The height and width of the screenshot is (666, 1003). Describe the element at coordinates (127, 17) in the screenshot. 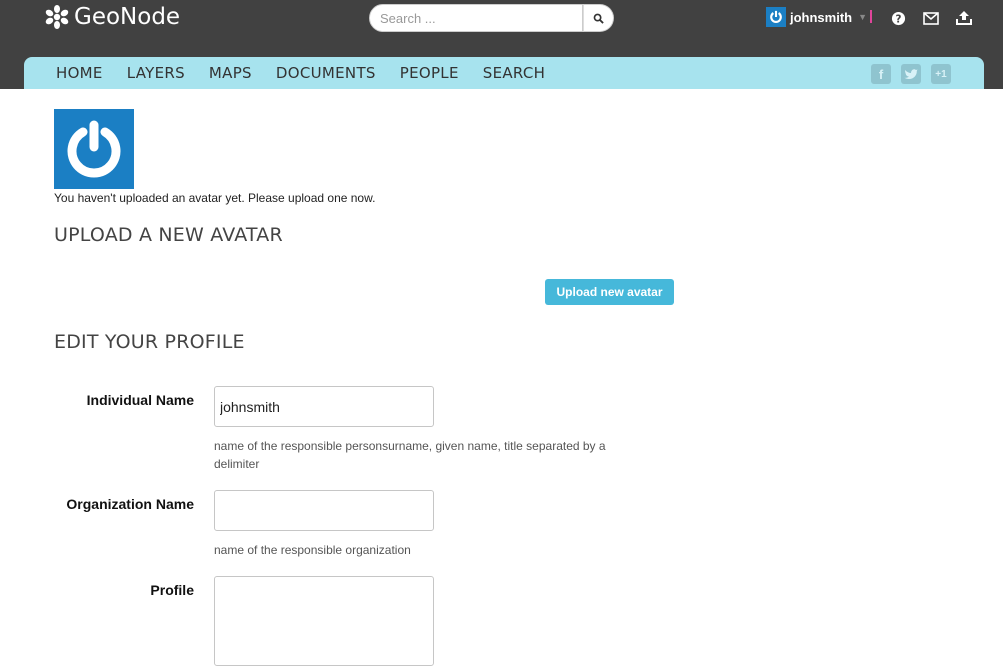

I see `brand-name: GeoNode` at that location.